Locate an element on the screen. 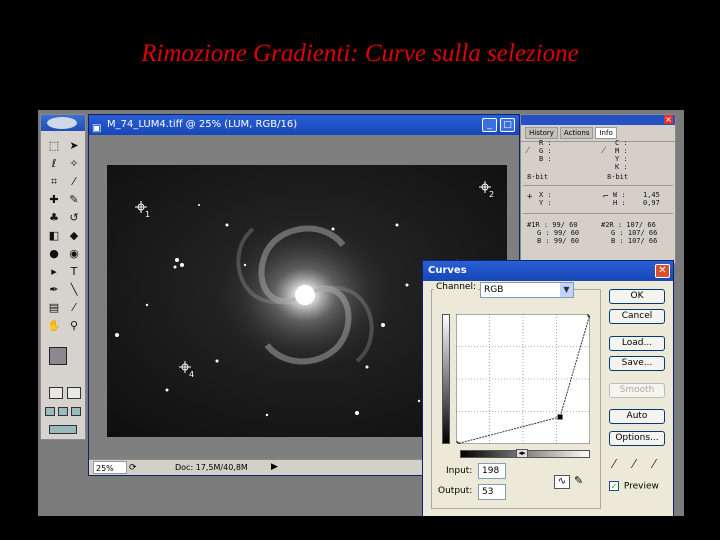 The height and width of the screenshot is (540, 720). curves-graph is located at coordinates (523, 379).